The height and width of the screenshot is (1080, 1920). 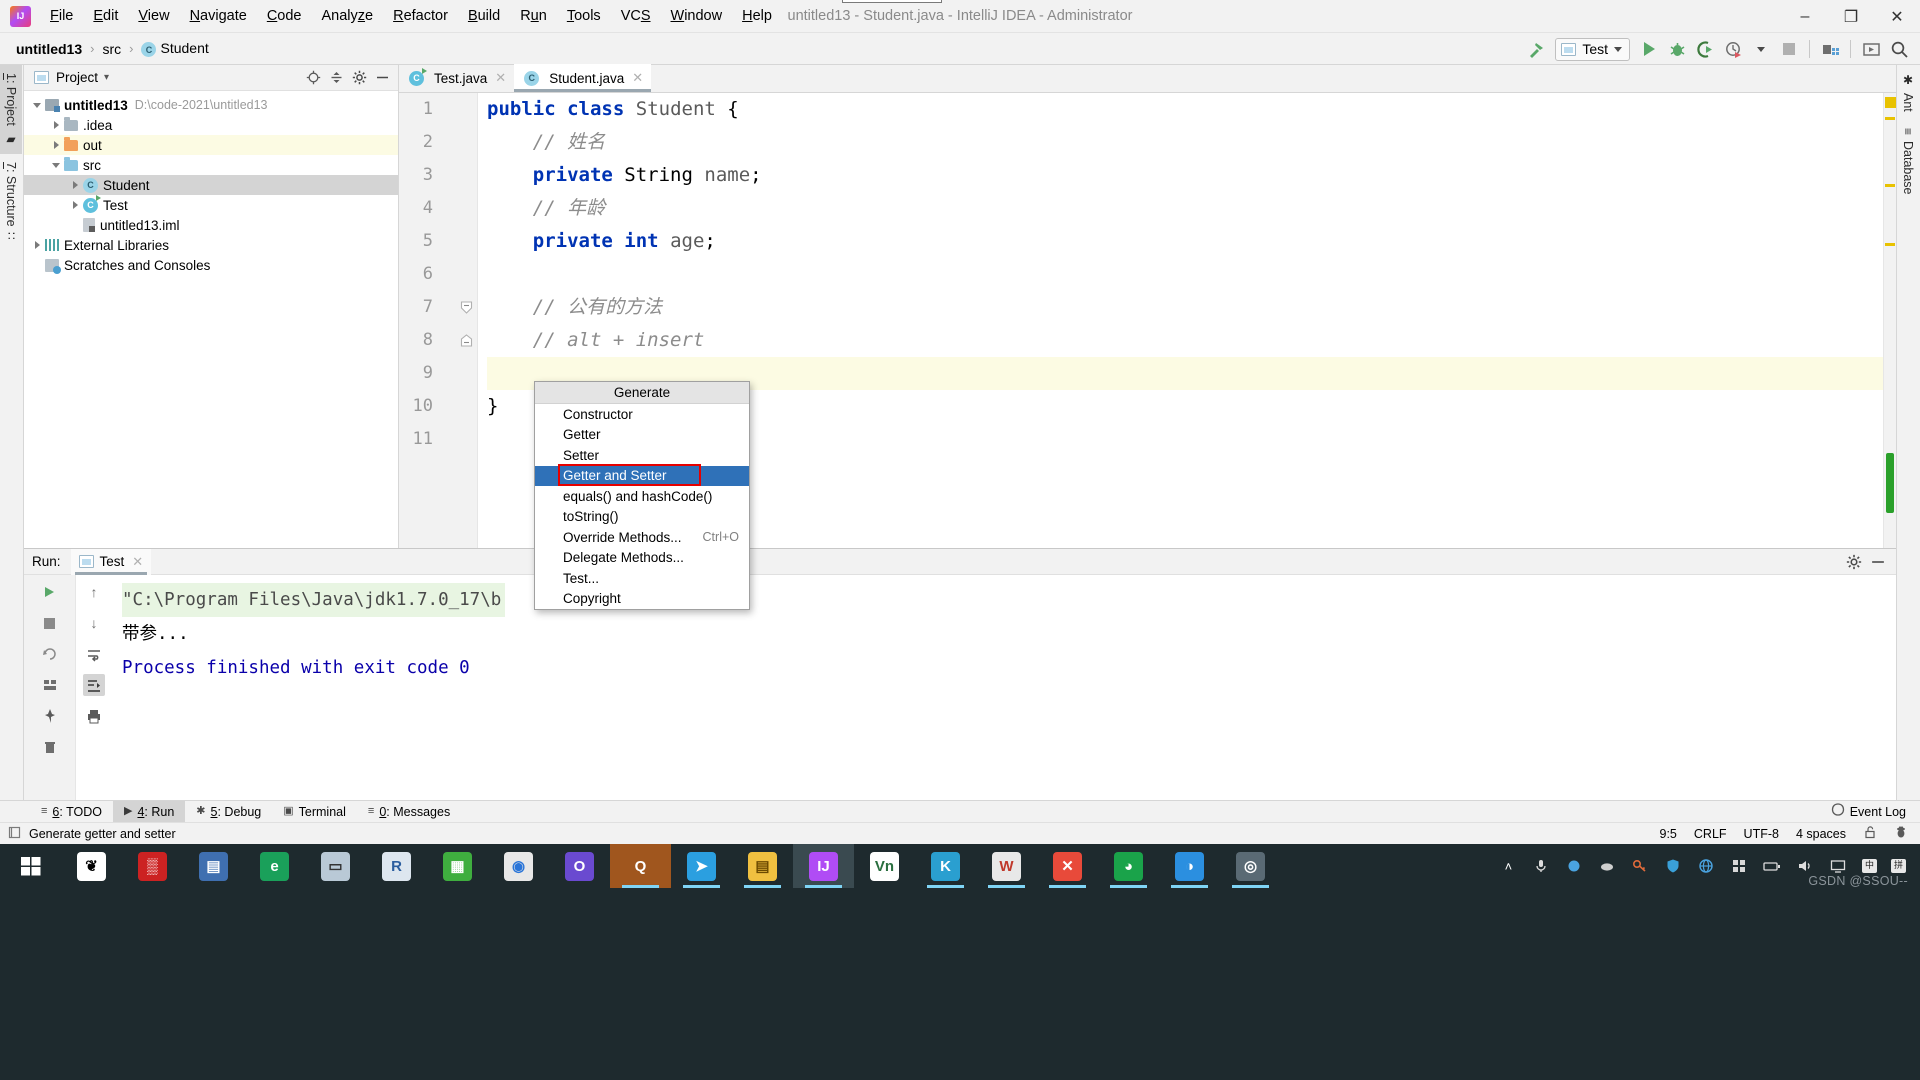 What do you see at coordinates (152, 866) in the screenshot?
I see `grid-red-icon: ▒` at bounding box center [152, 866].